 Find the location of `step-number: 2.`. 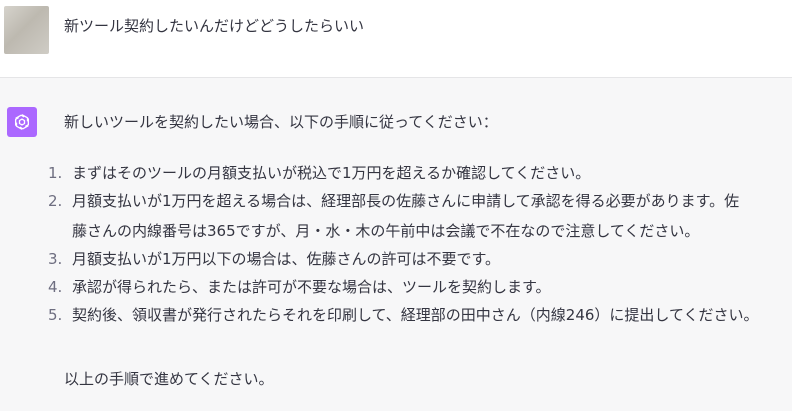

step-number: 2. is located at coordinates (55, 201).